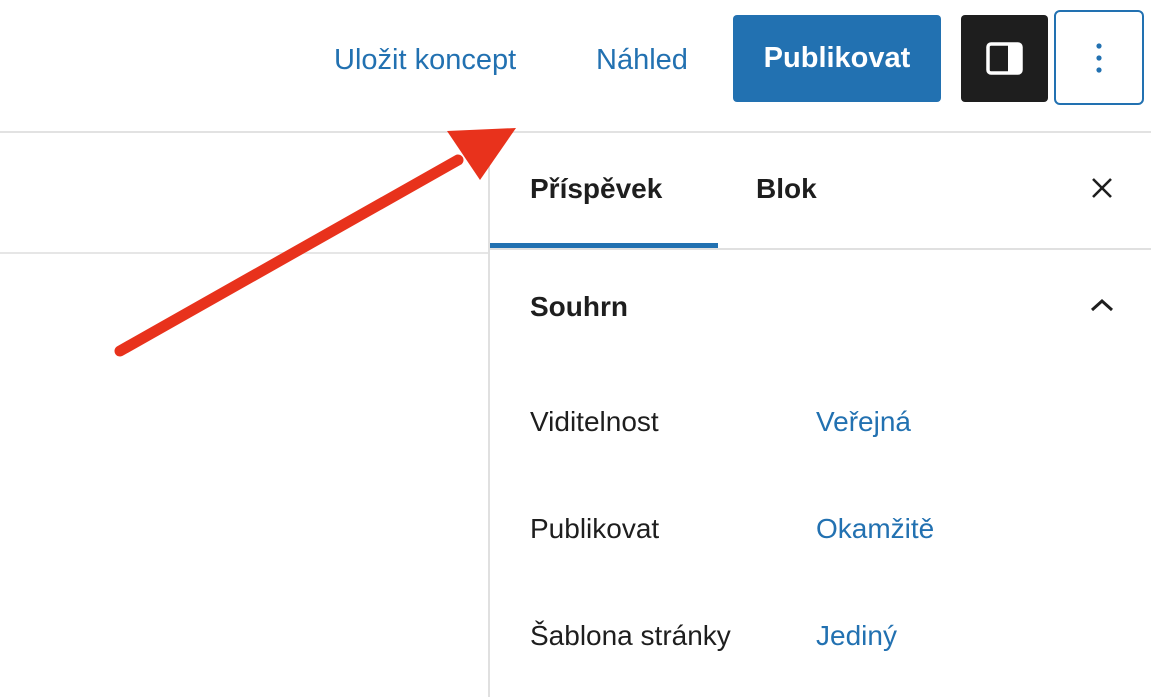 The width and height of the screenshot is (1151, 697). I want to click on page-template-label: Šablona stránky, so click(630, 635).